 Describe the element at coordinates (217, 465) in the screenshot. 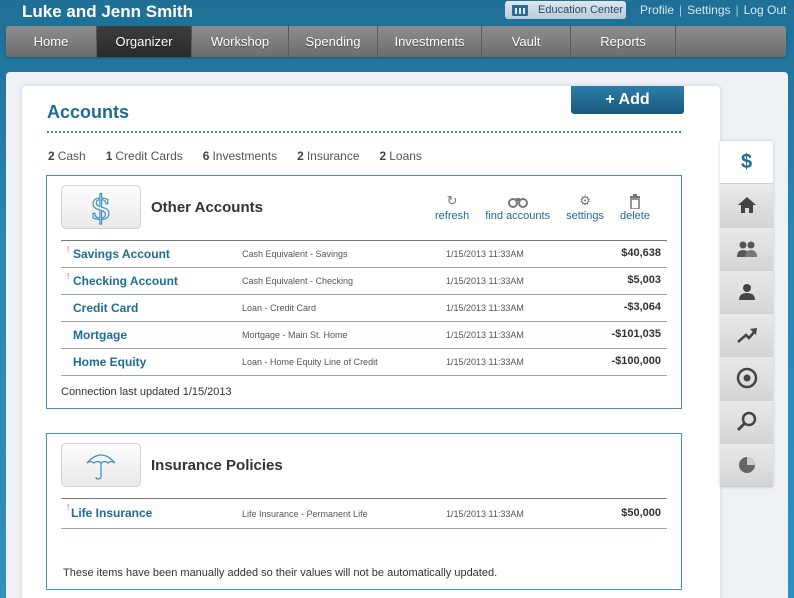

I see `insurance-policies-title: Insurance Policies` at that location.